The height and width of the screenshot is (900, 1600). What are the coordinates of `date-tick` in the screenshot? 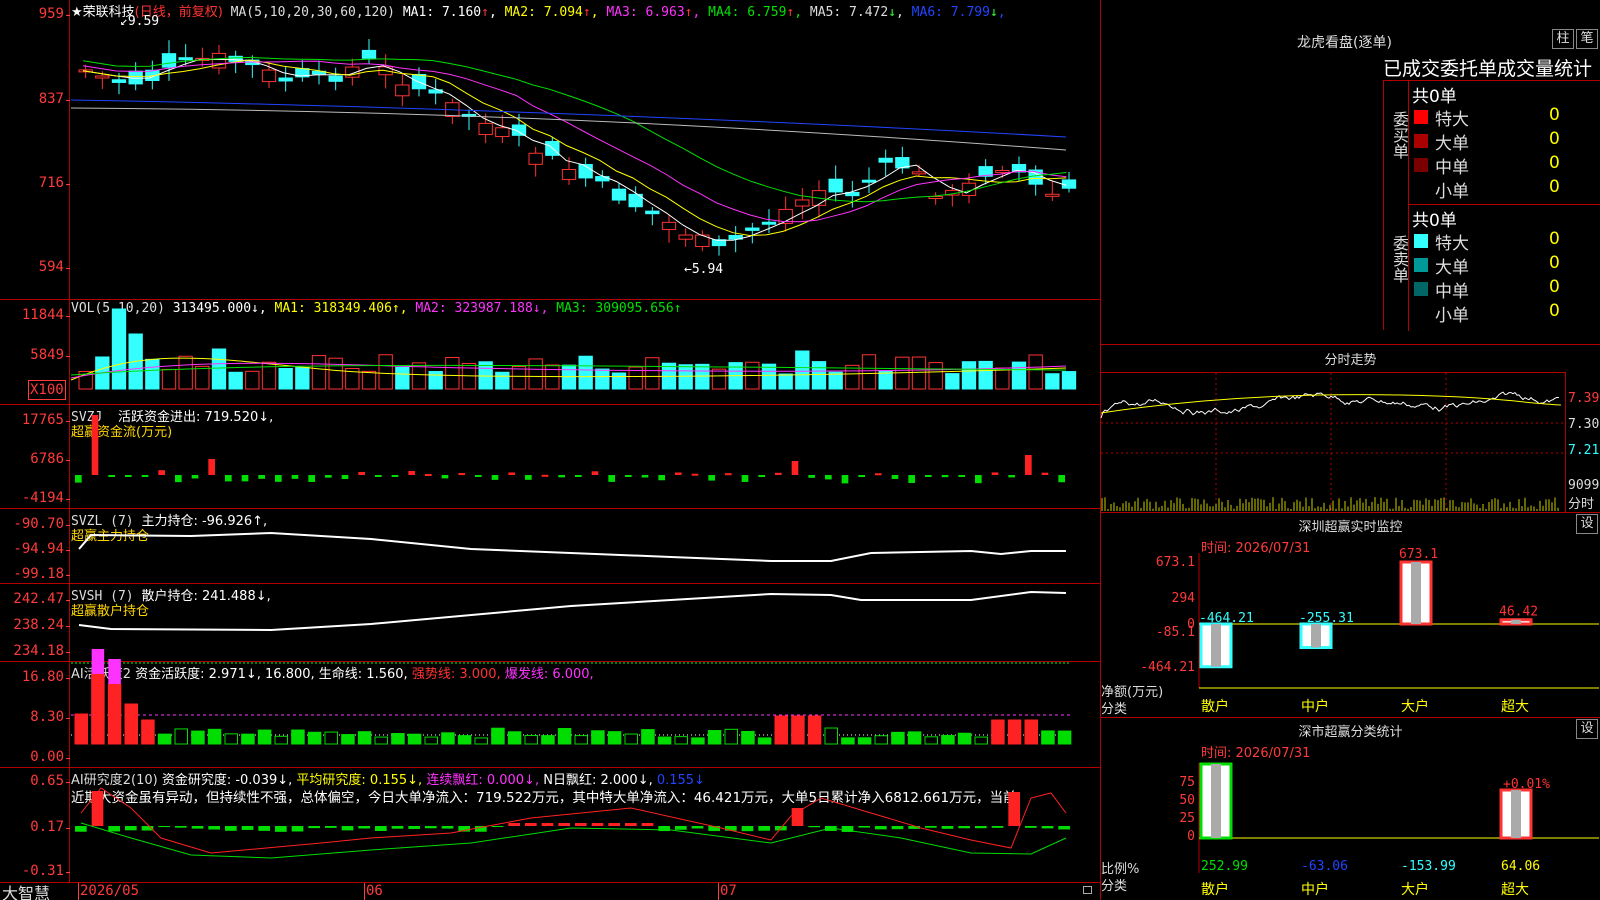 It's located at (78, 891).